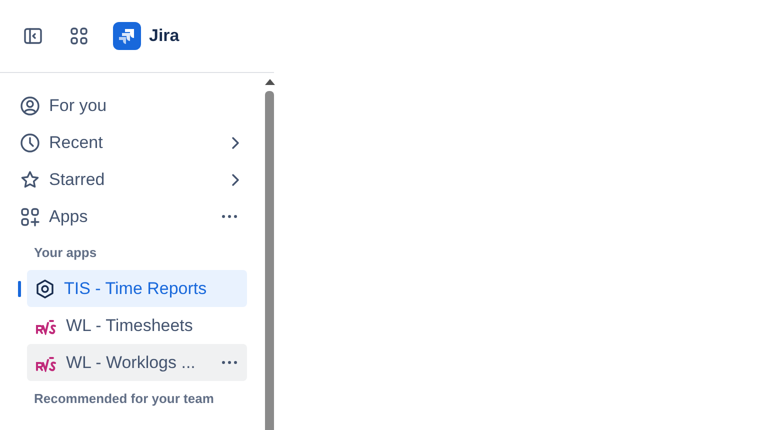  What do you see at coordinates (45, 288) in the screenshot?
I see `hexagon-icon` at bounding box center [45, 288].